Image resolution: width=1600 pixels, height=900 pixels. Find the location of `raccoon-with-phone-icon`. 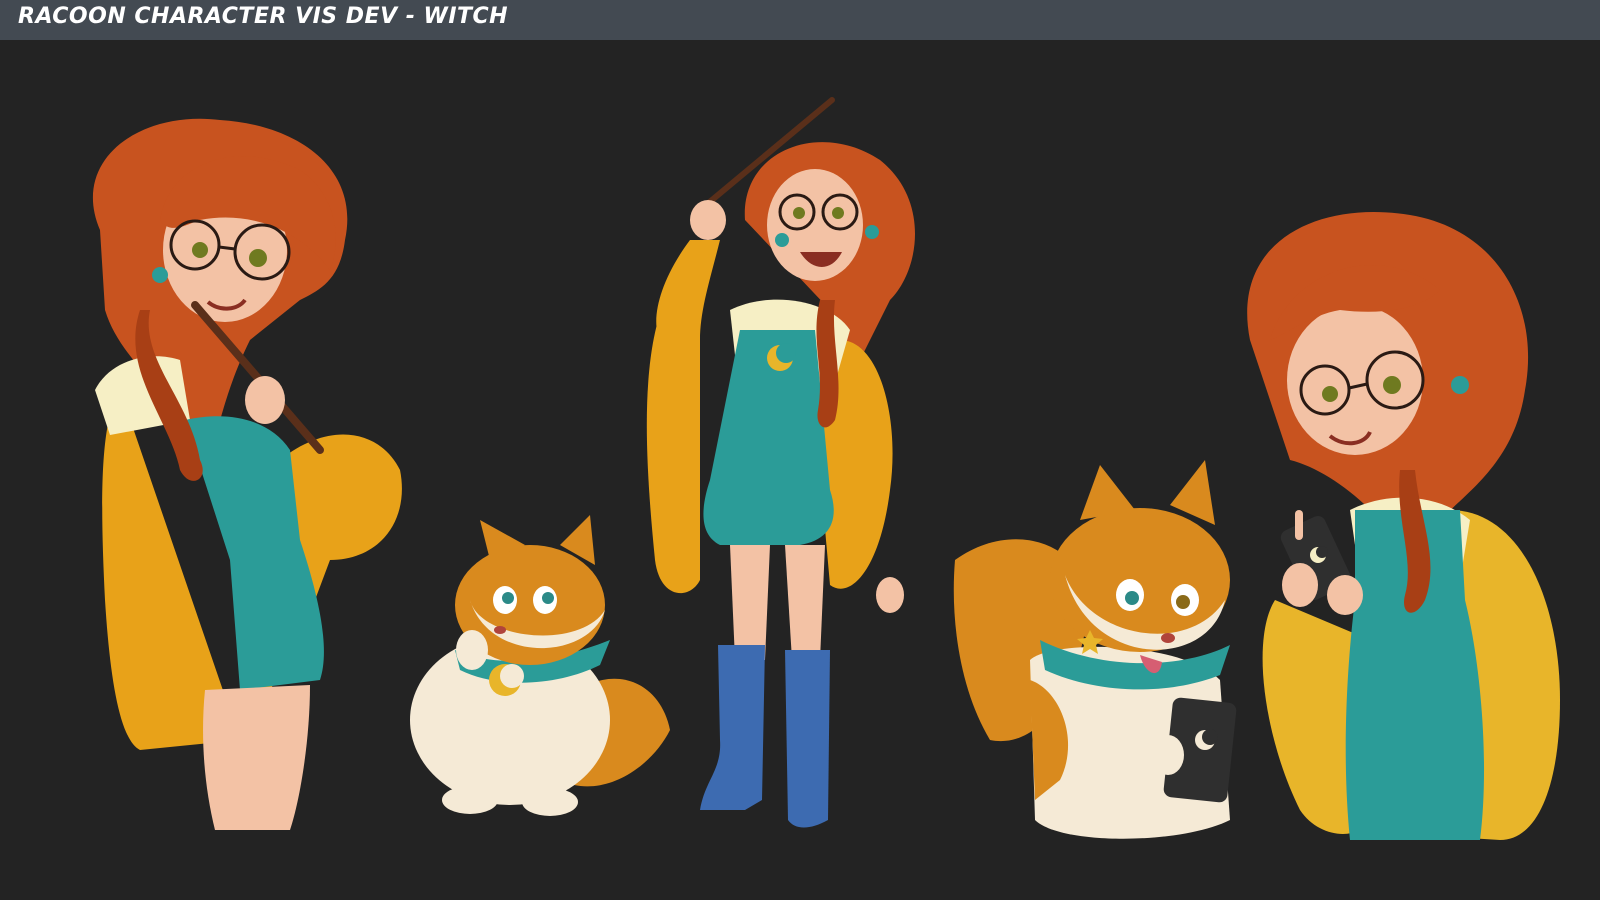

raccoon-with-phone-icon is located at coordinates (1095, 649).